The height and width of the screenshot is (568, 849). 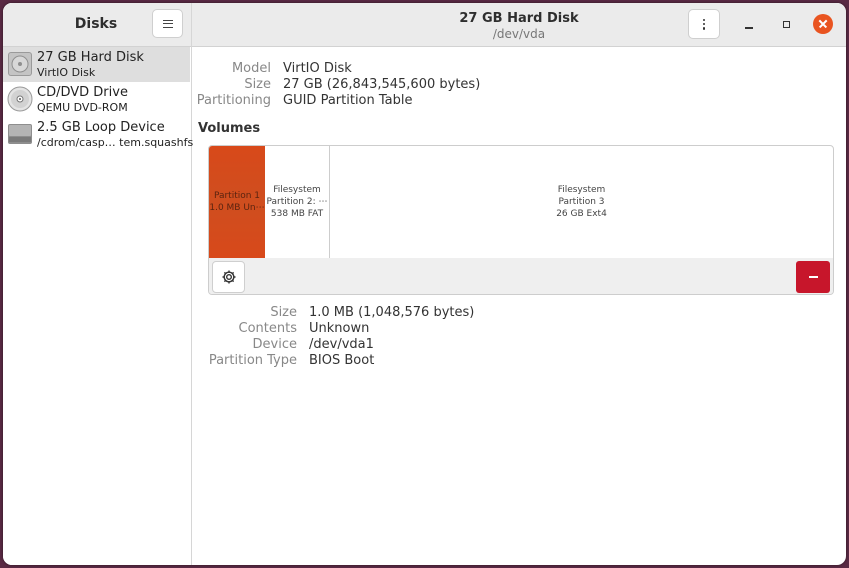 I want to click on partition-label: Partition 3, so click(x=581, y=202).